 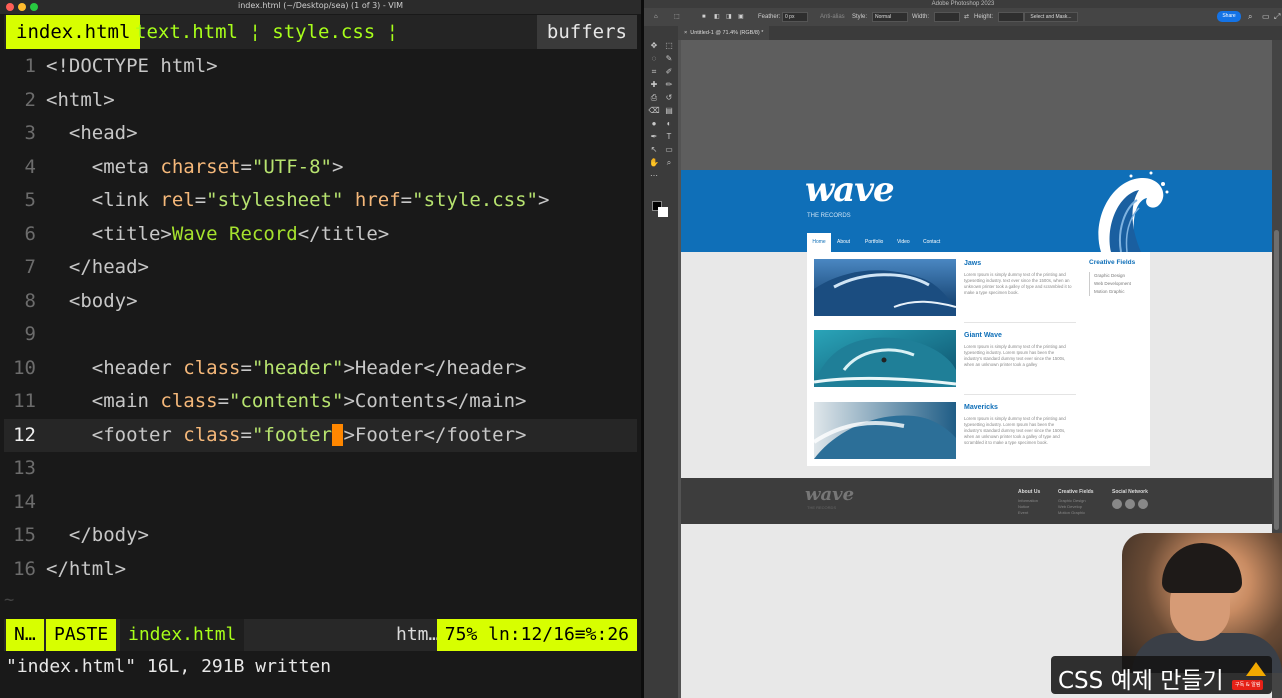 What do you see at coordinates (1276, 380) in the screenshot?
I see `scrollbar-thumb` at bounding box center [1276, 380].